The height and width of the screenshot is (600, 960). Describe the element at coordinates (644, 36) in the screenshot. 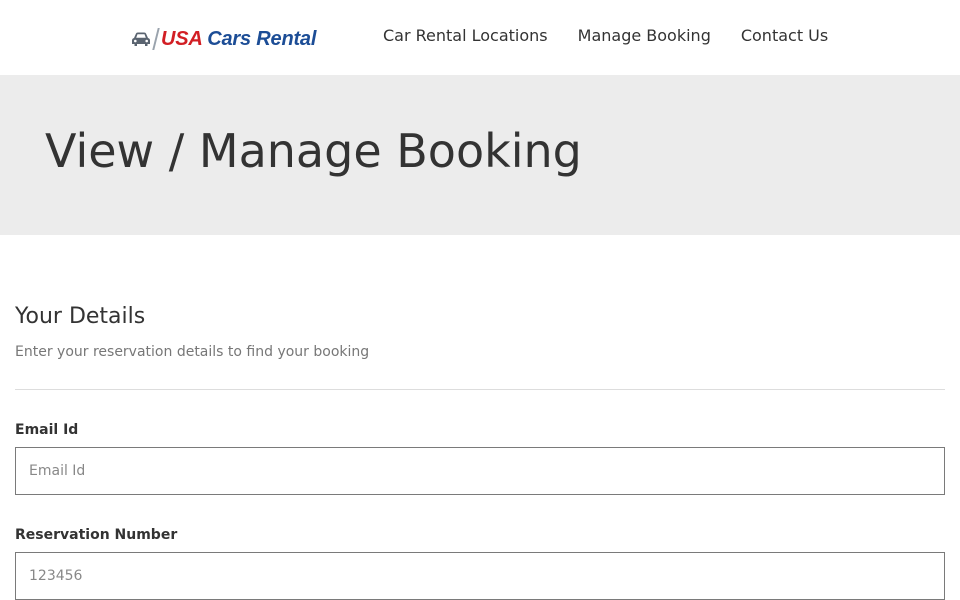

I see `nav-manage-booking: Manage Booking` at that location.